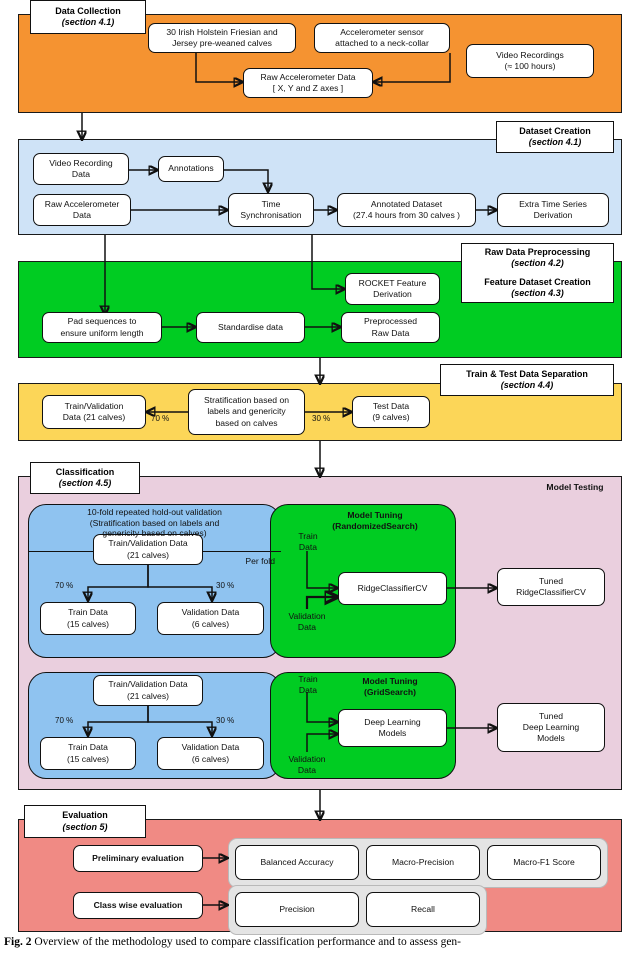  I want to click on metric-macro-precision: Macro-Precision, so click(423, 862).